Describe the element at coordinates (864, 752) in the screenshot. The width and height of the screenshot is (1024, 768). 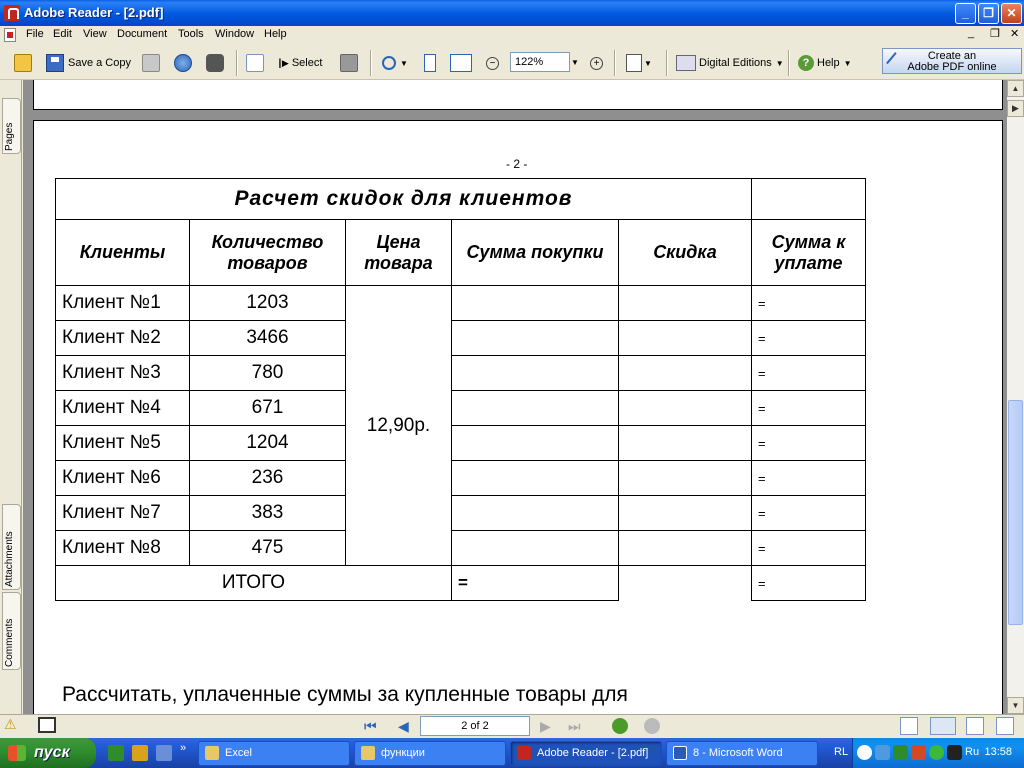
I see `tray-back-icon` at that location.